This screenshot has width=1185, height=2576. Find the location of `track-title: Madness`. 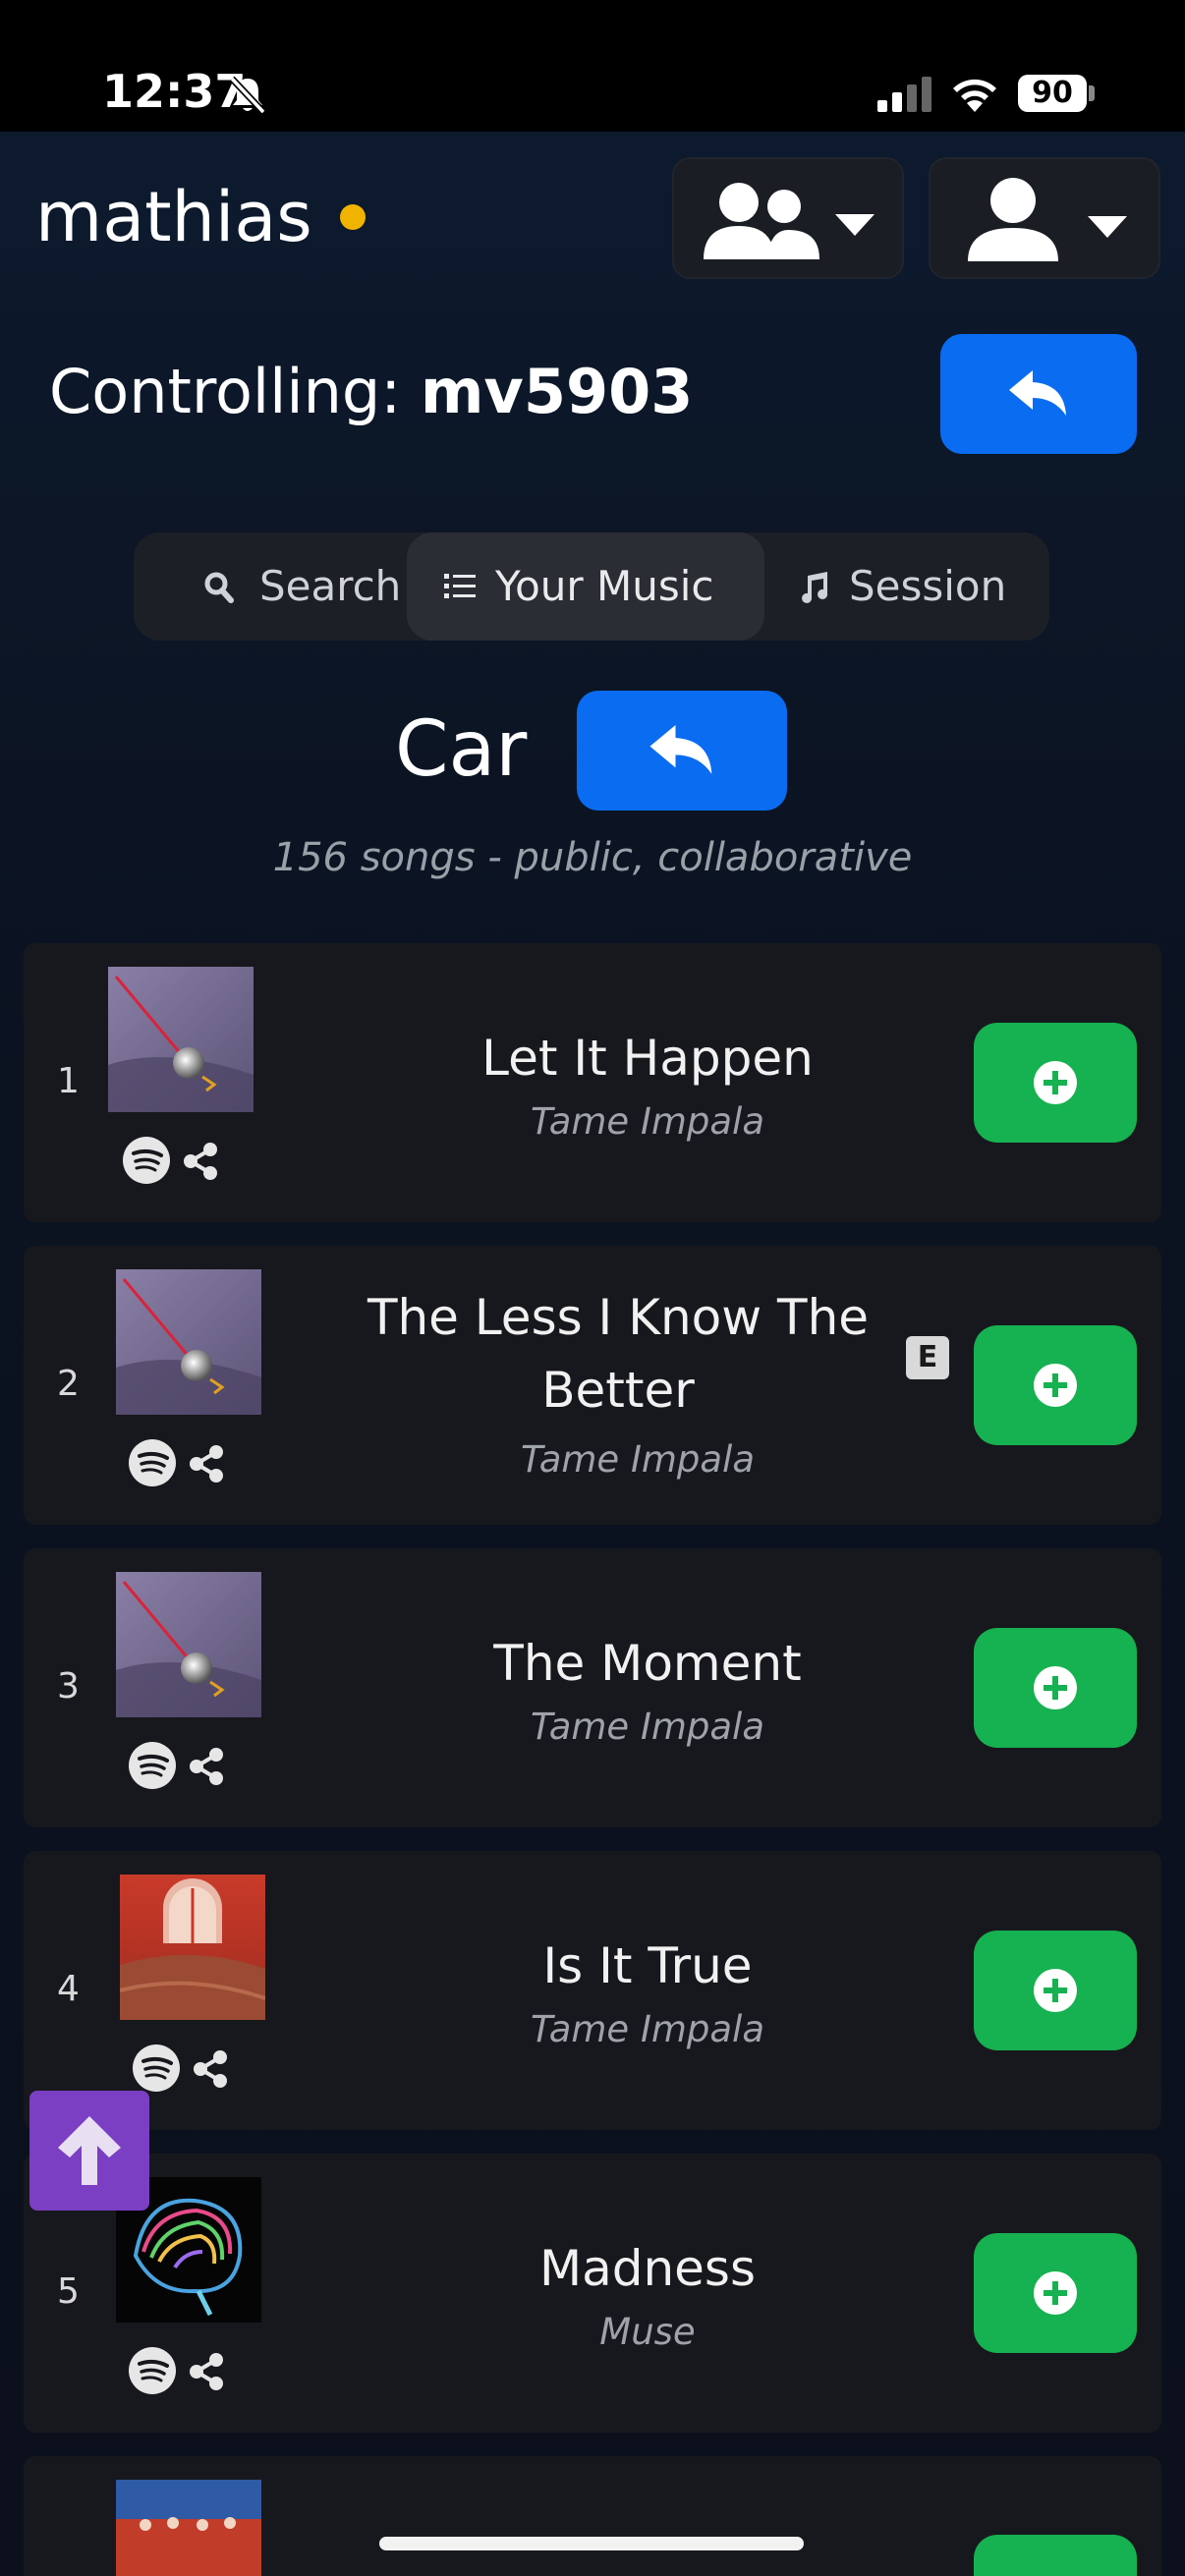

track-title: Madness is located at coordinates (648, 2268).